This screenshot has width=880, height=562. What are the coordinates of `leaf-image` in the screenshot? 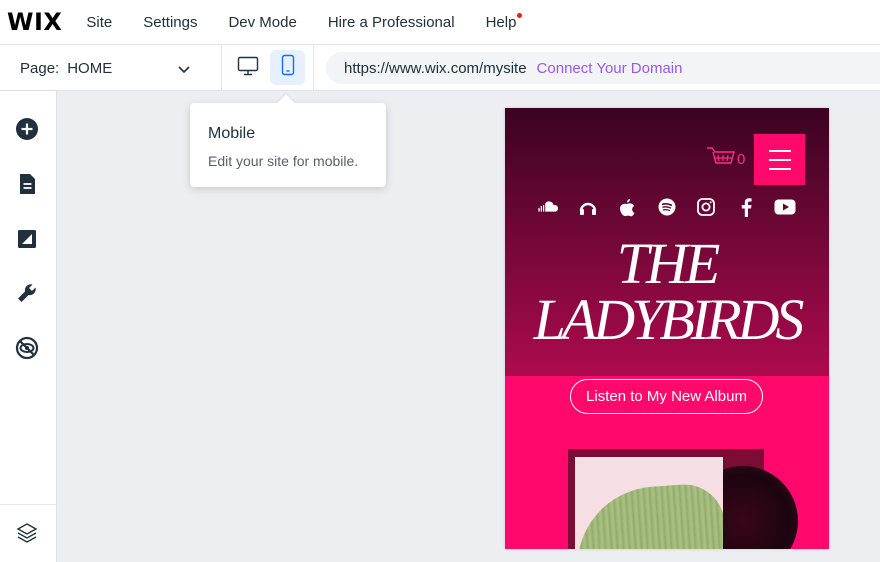 It's located at (649, 515).